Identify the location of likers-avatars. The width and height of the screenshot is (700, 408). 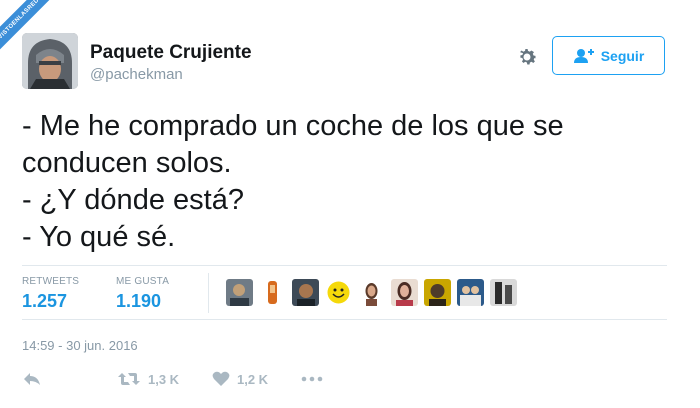
(371, 292).